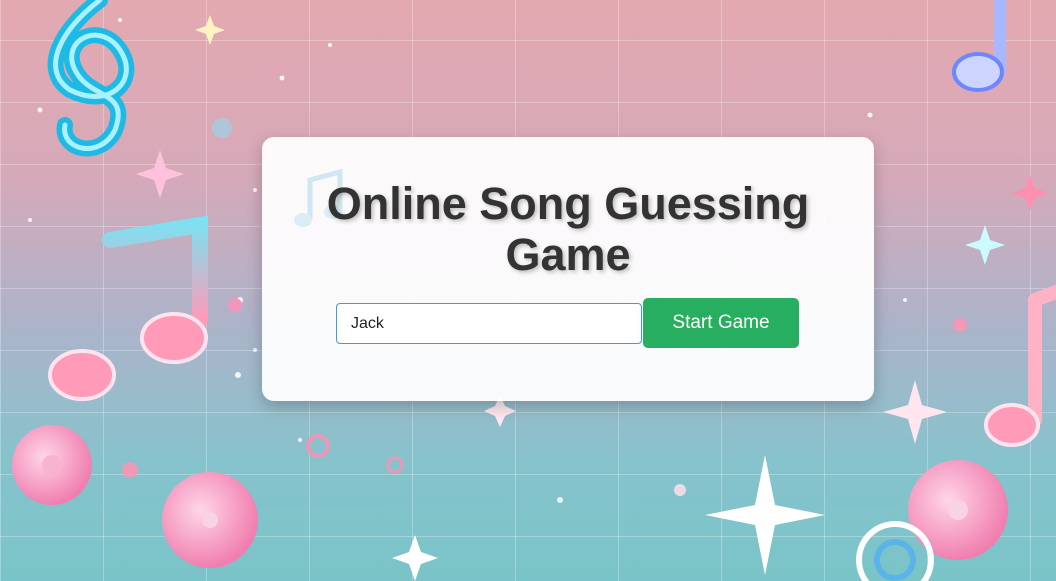 The height and width of the screenshot is (581, 1056). Describe the element at coordinates (568, 229) in the screenshot. I see `page-title: Online Song Guessing Game` at that location.